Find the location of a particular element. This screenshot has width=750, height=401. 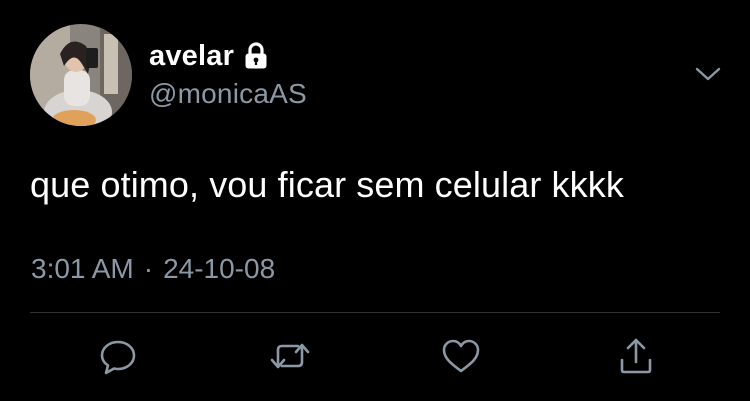

heart-icon is located at coordinates (461, 356).